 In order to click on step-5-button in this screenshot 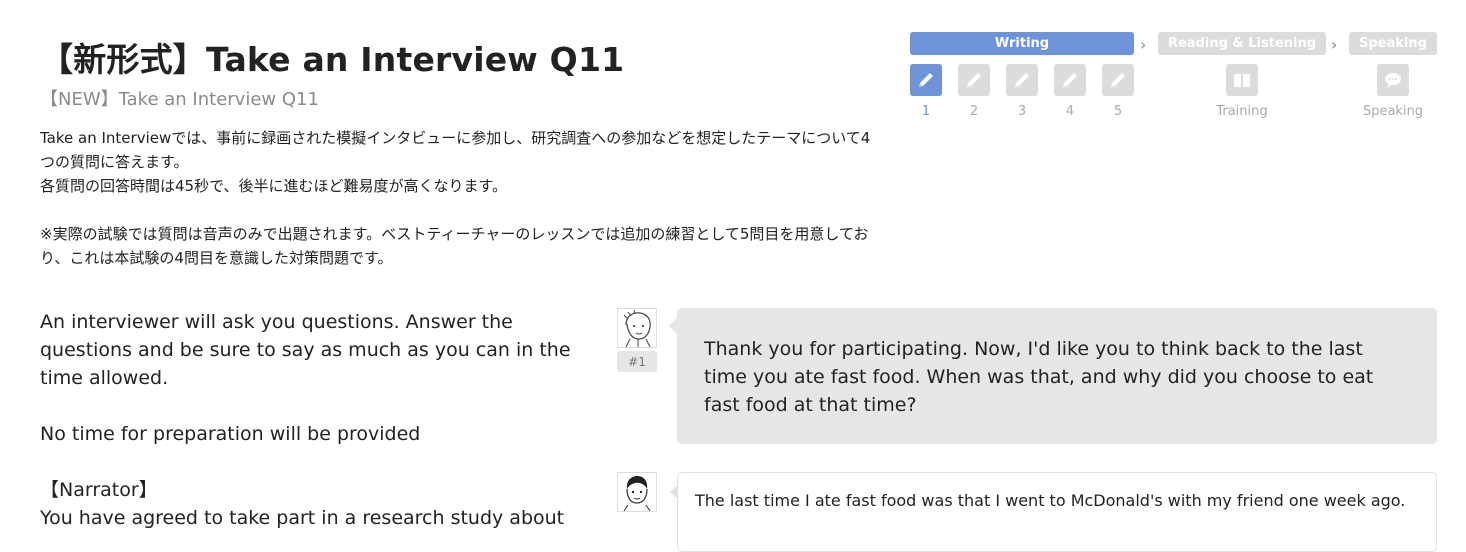, I will do `click(1118, 80)`.